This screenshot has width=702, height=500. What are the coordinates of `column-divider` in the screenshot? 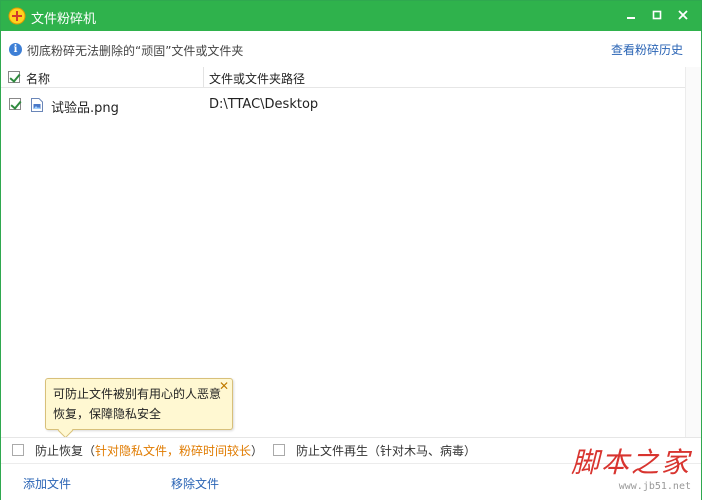 It's located at (203, 77).